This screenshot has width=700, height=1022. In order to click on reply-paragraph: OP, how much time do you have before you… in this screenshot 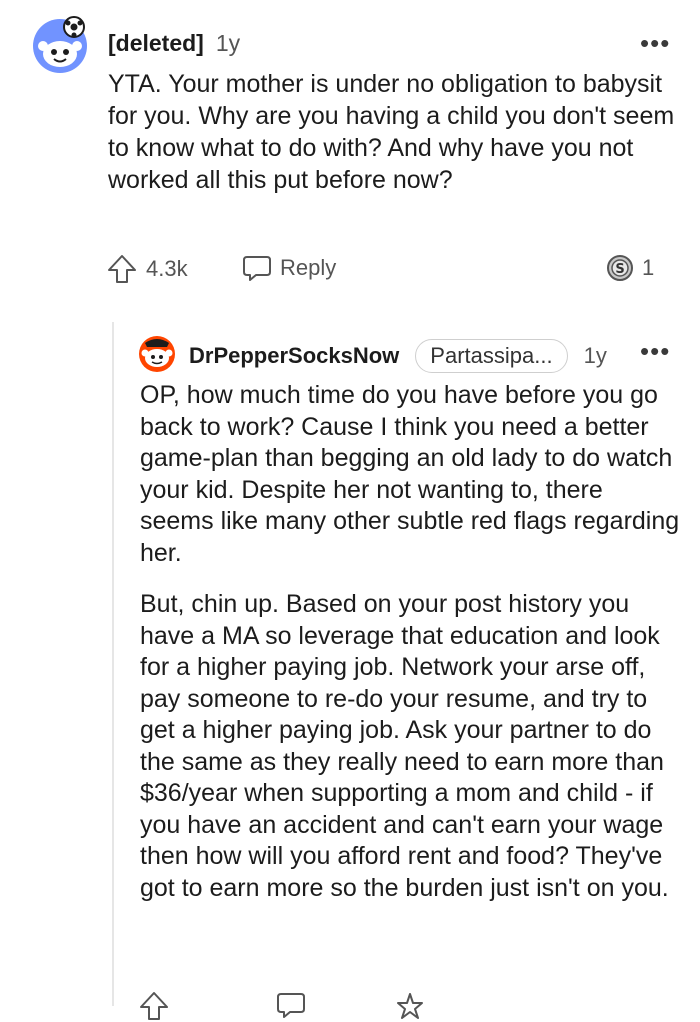, I will do `click(410, 474)`.